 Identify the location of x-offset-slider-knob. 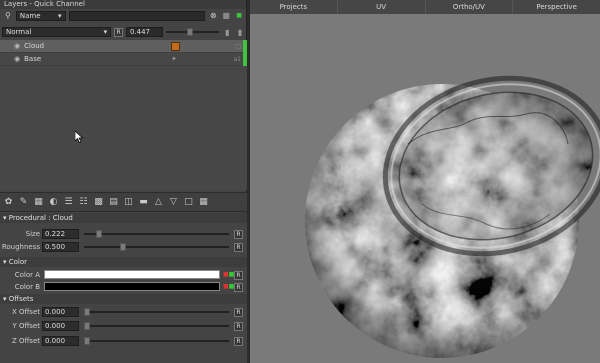
(87, 312).